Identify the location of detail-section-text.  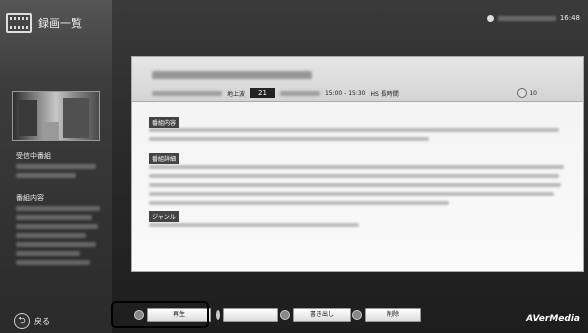
(359, 187).